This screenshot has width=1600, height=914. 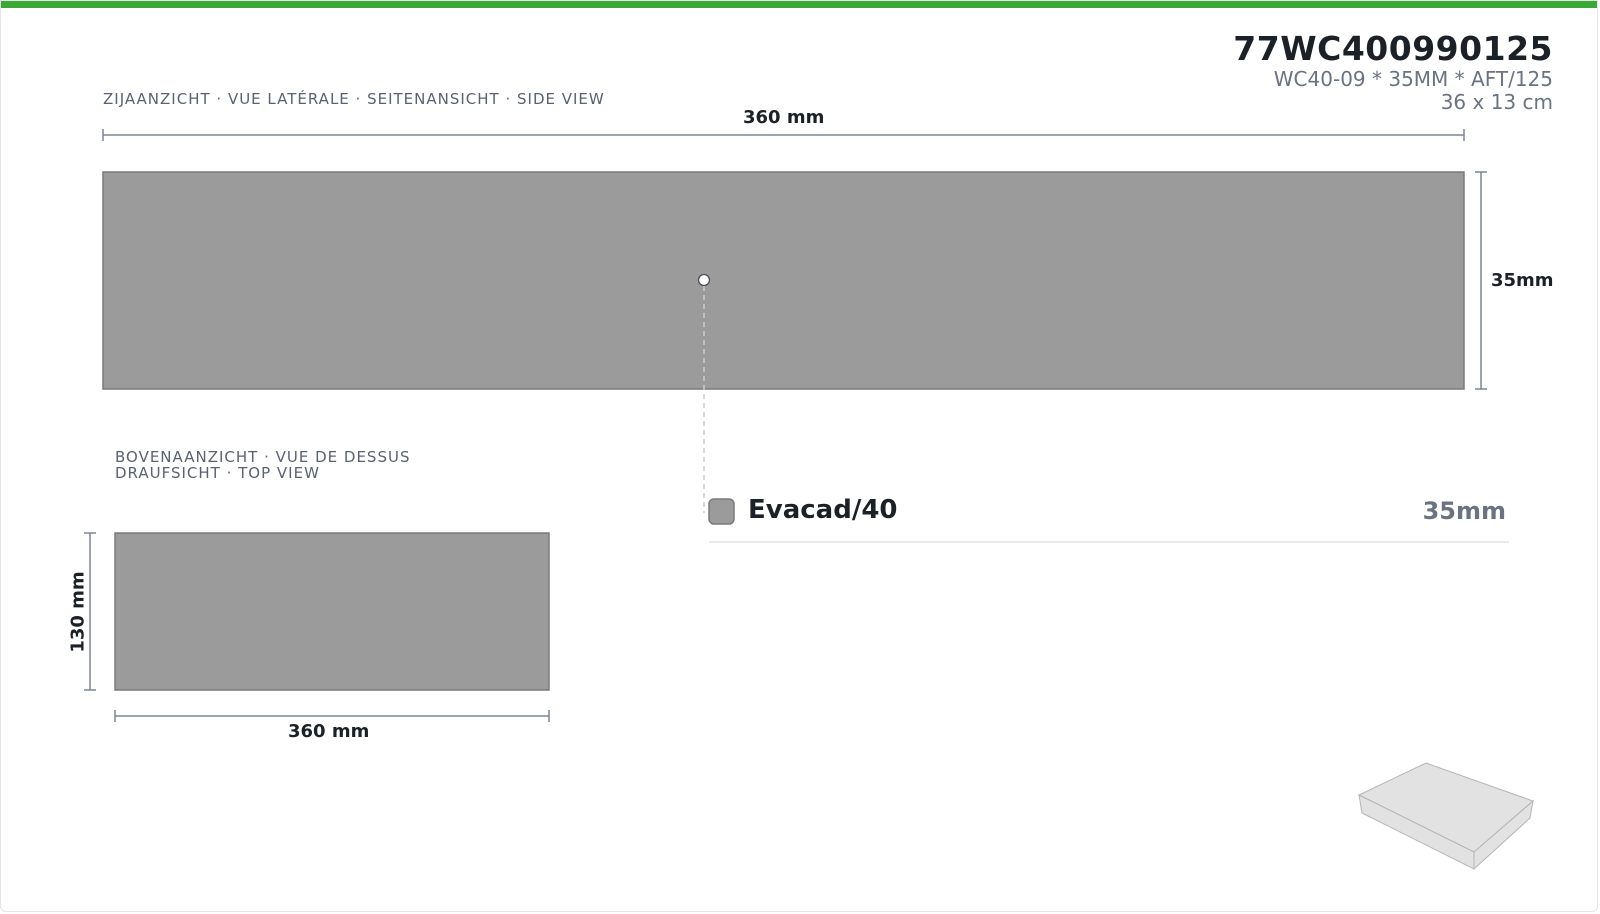 I want to click on side-view-height-dimension, so click(x=1481, y=280).